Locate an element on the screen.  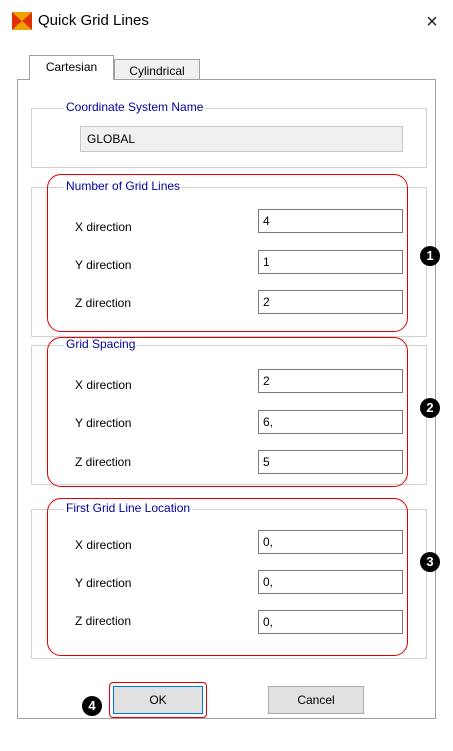
step-badge: 2 is located at coordinates (430, 408).